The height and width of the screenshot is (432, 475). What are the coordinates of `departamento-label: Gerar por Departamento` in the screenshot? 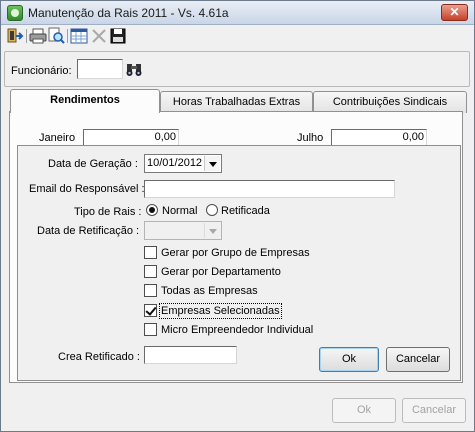 It's located at (221, 272).